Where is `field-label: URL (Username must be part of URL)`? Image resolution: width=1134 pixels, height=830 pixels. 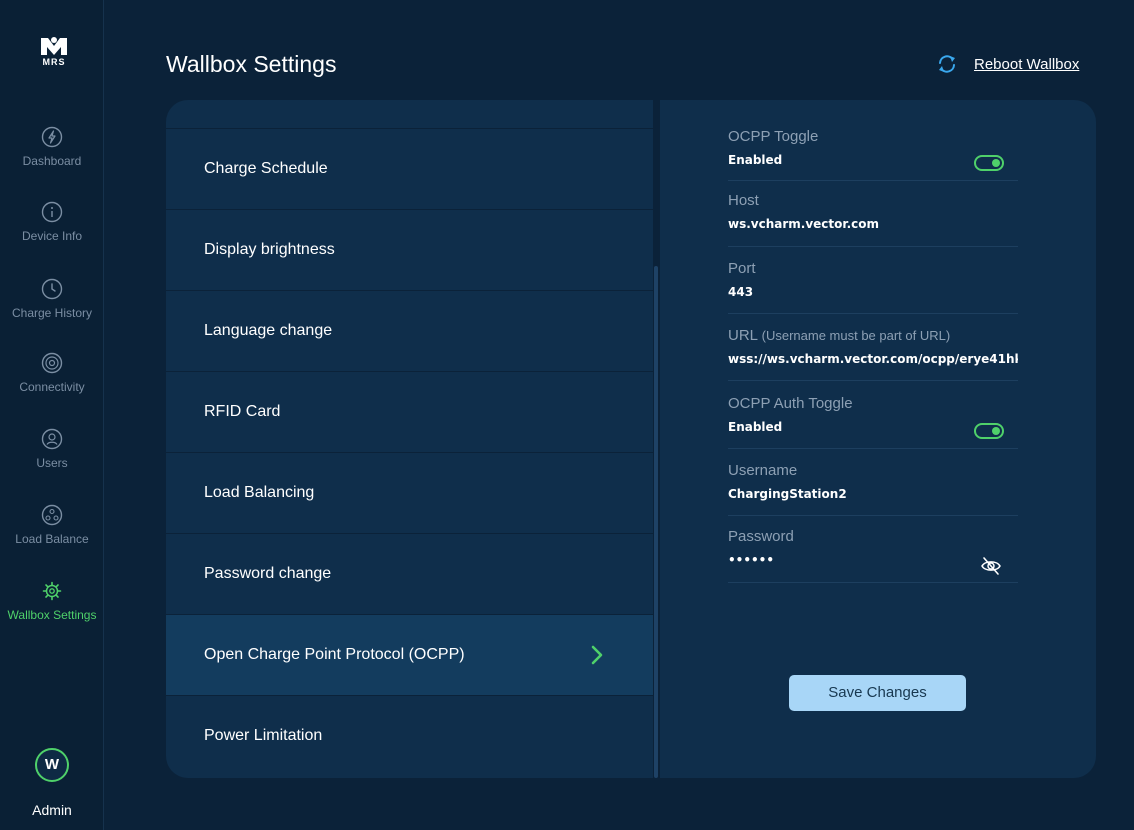
field-label: URL (Username must be part of URL) is located at coordinates (873, 335).